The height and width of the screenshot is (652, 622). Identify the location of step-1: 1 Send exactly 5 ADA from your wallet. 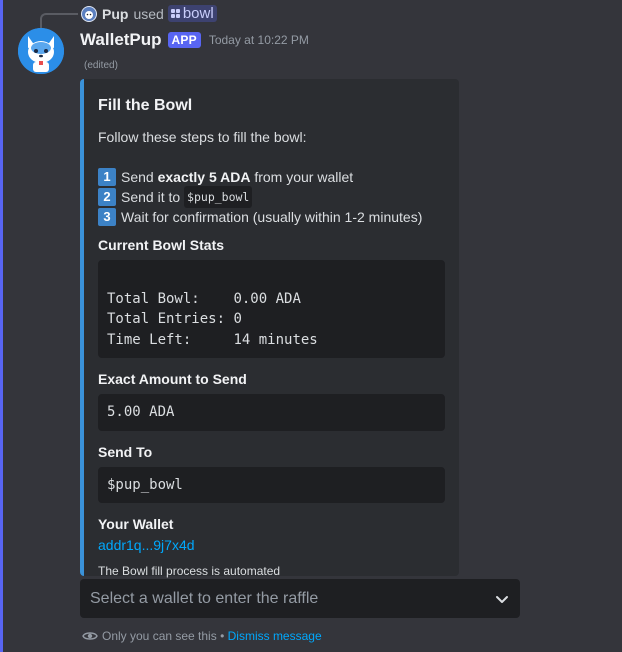
(271, 177).